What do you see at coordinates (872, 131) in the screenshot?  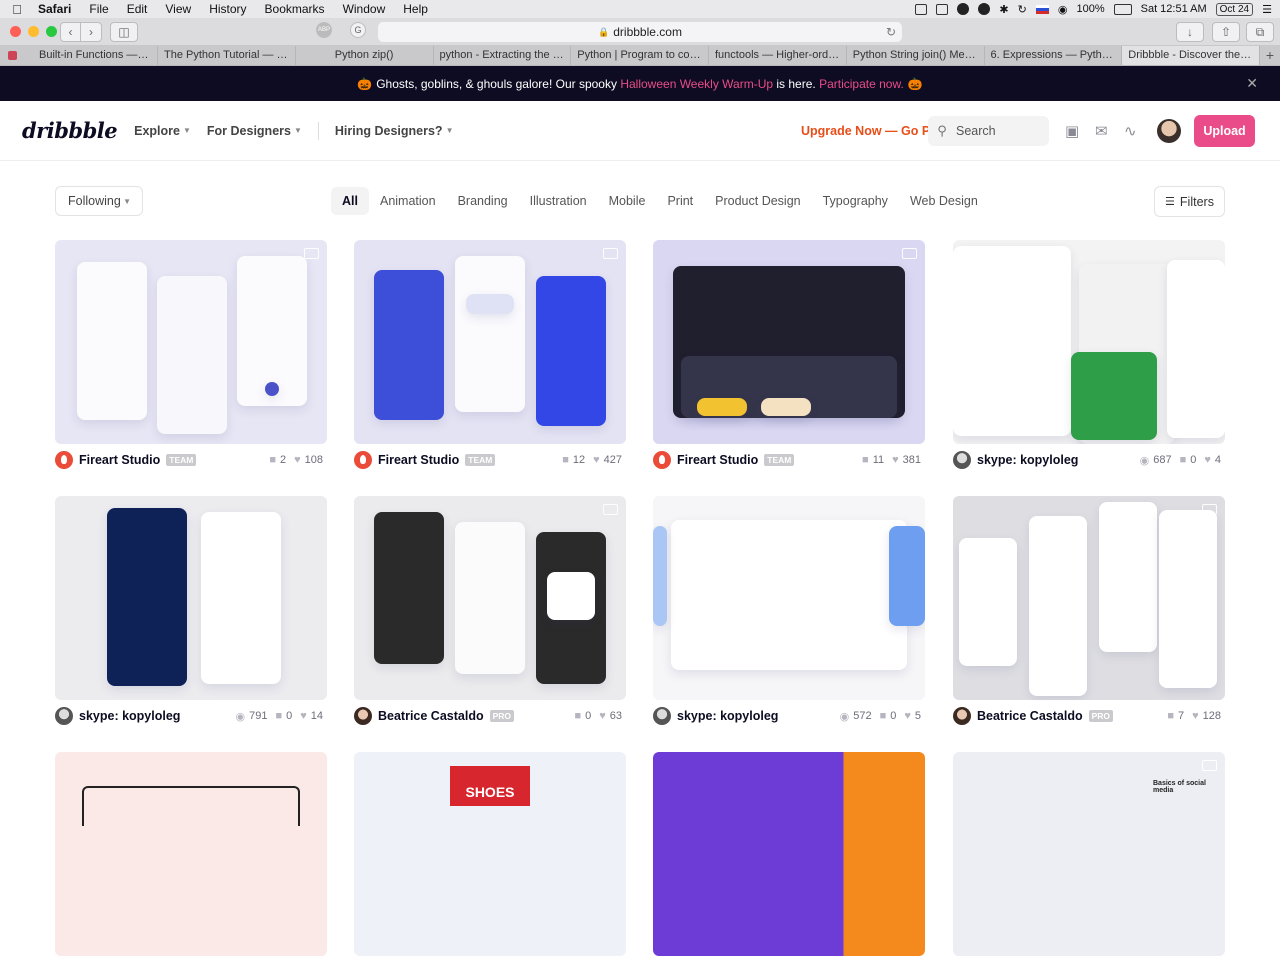 I see `upgrade-link: Upgrade Now — Go Pro` at bounding box center [872, 131].